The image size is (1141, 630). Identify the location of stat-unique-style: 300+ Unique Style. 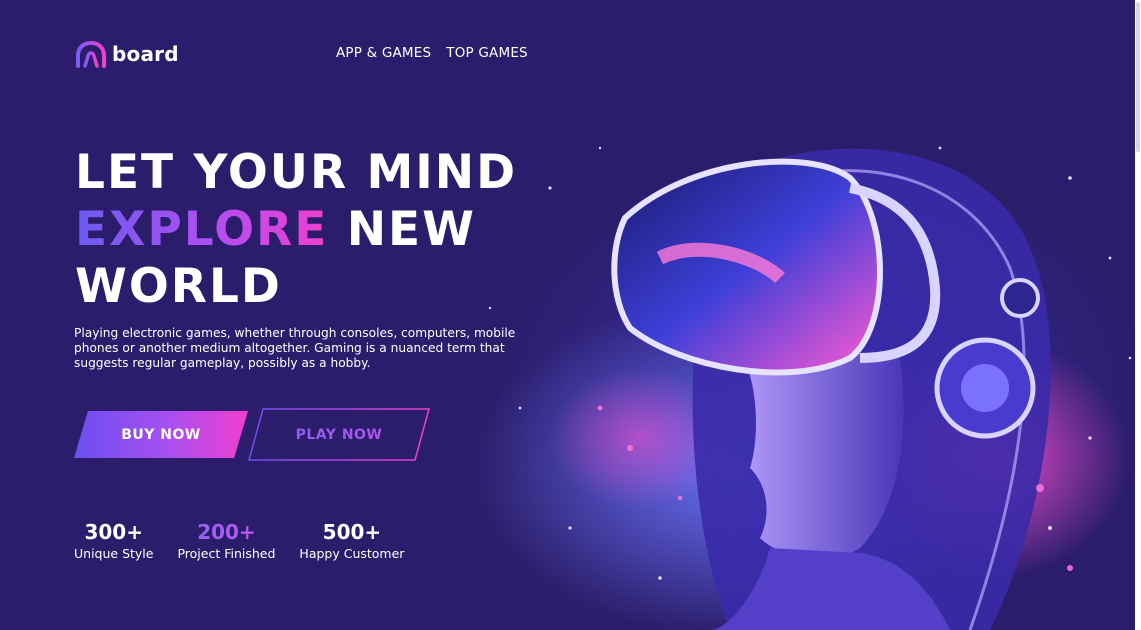
(113, 540).